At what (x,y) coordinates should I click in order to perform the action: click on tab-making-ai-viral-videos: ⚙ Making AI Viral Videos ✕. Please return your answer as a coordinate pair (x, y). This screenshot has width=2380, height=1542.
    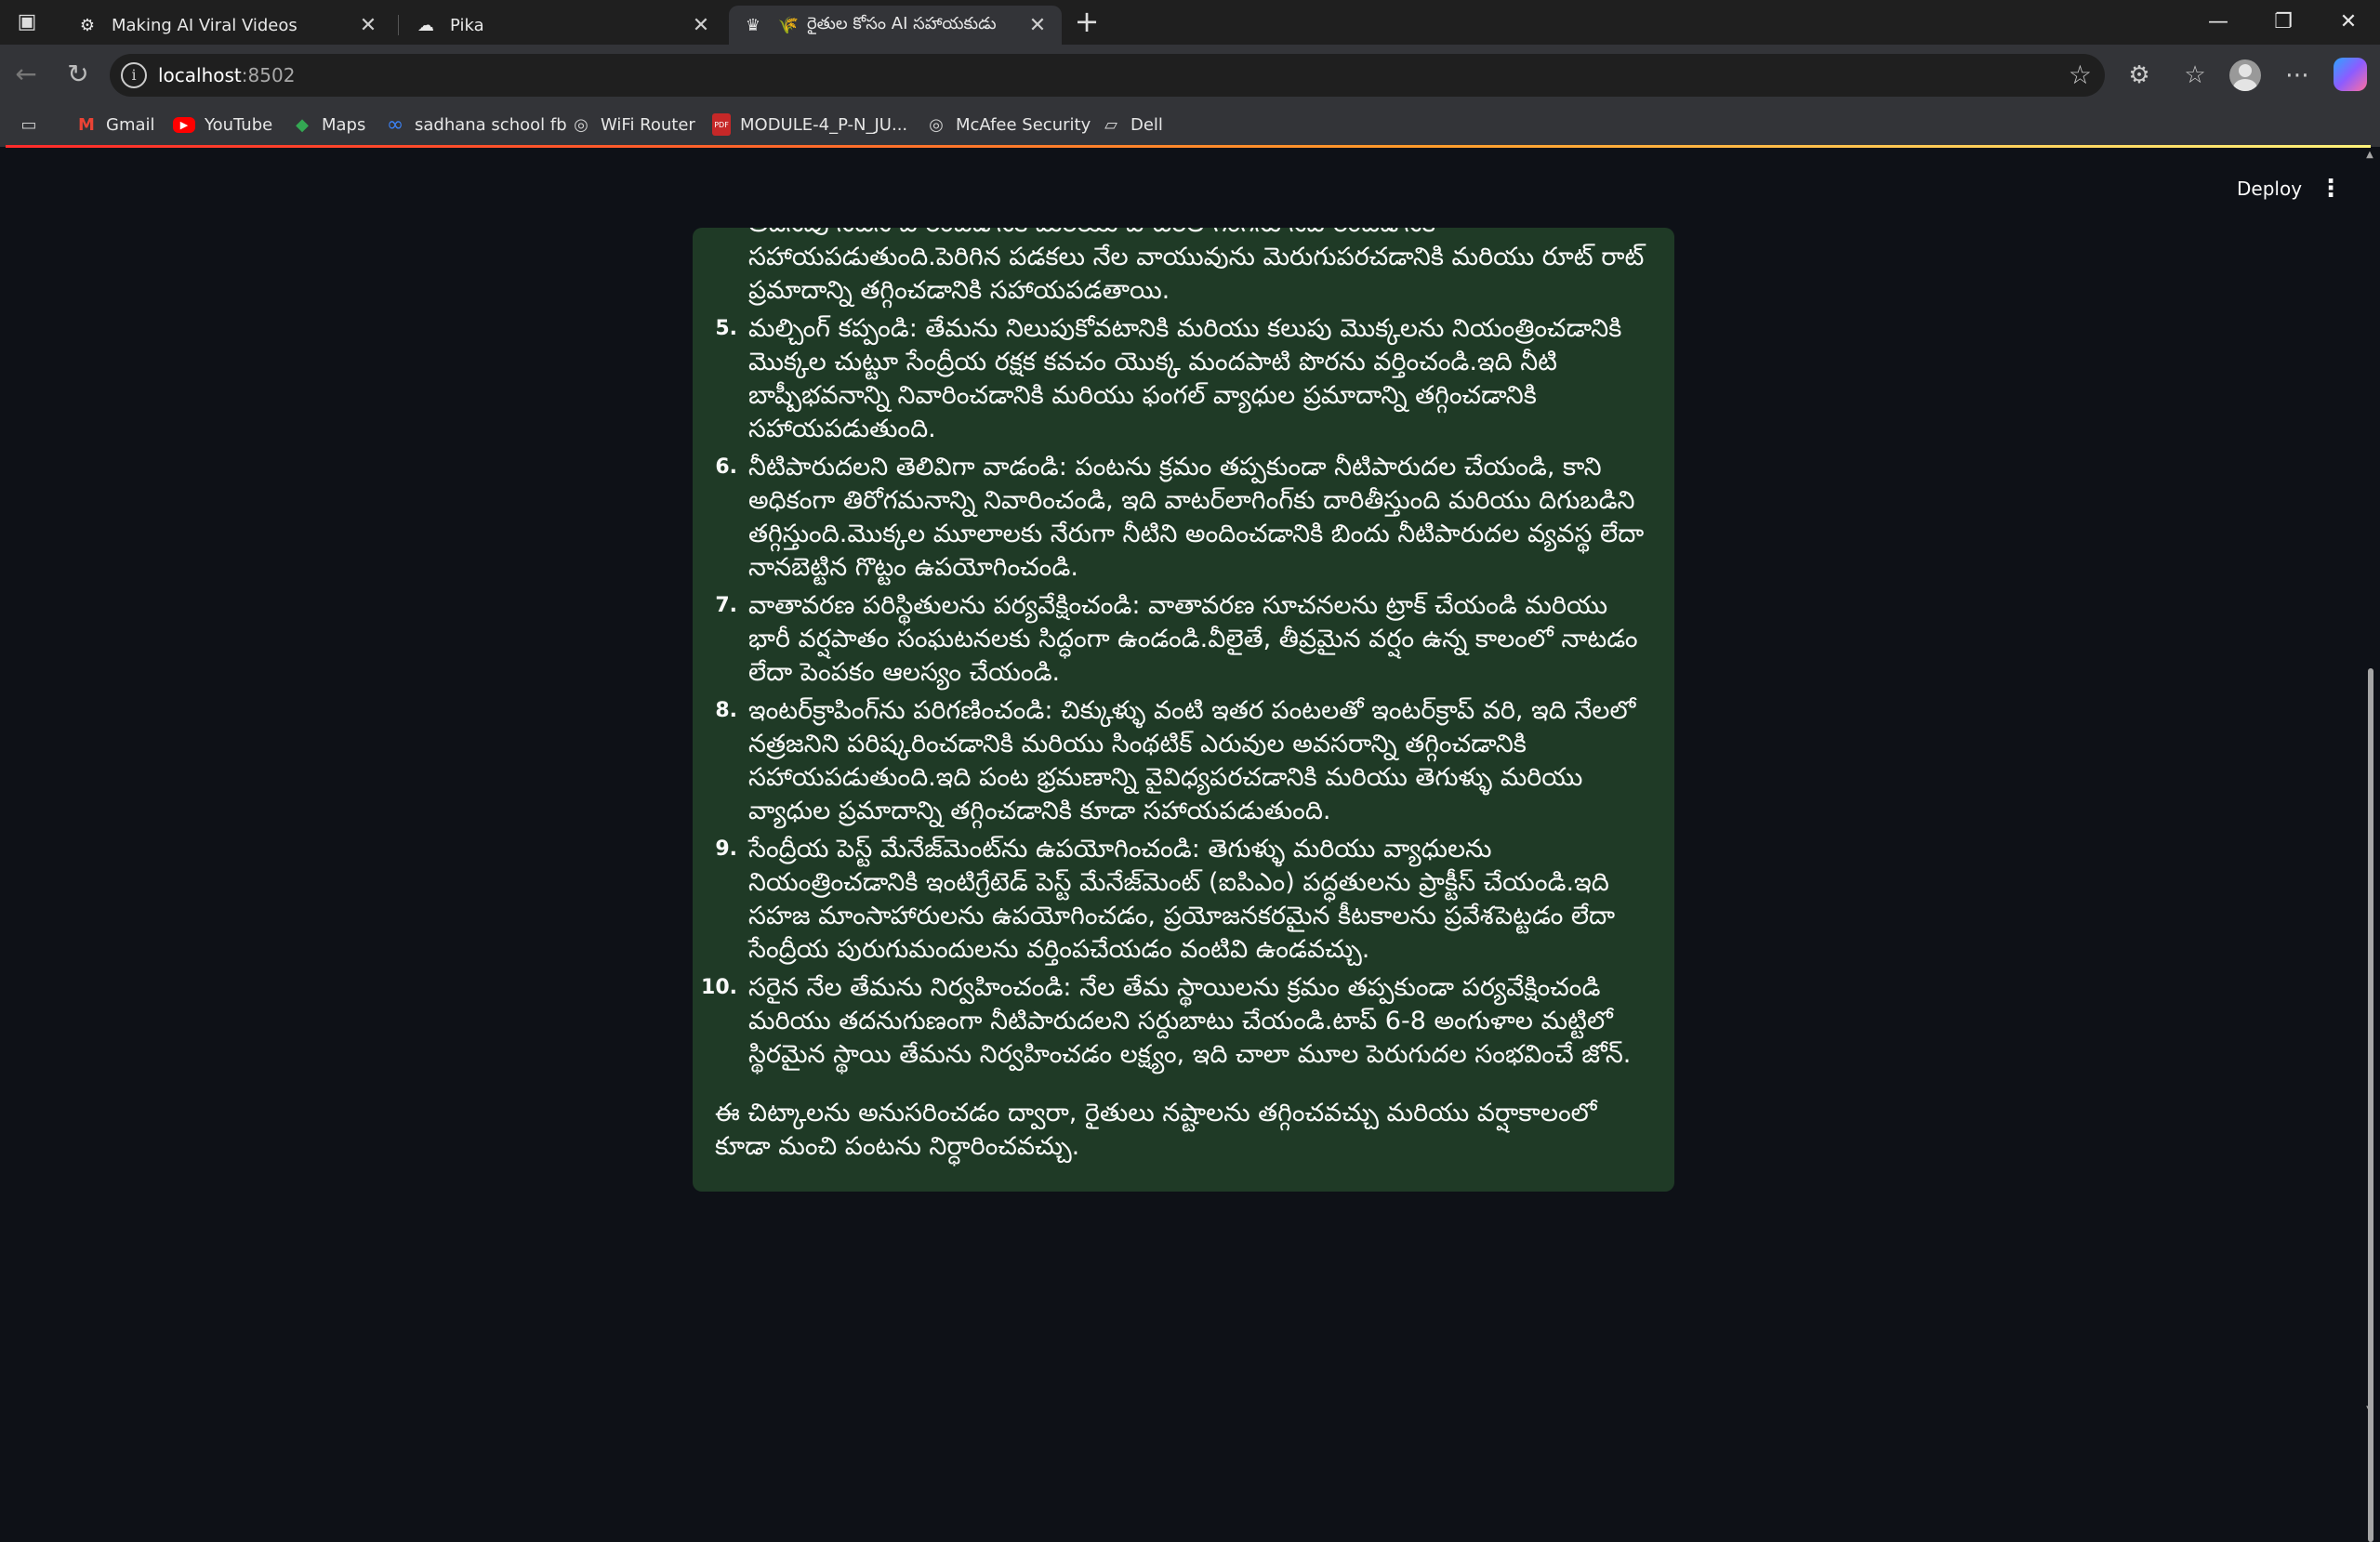
    Looking at the image, I should click on (227, 25).